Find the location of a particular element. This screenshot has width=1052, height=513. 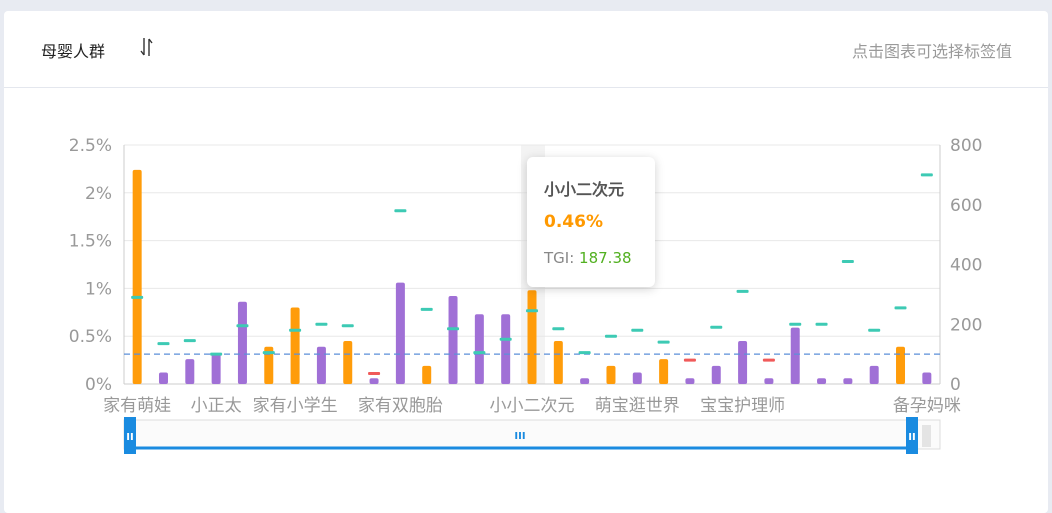

x-tick-label: 萌宝逛世界 is located at coordinates (637, 406).